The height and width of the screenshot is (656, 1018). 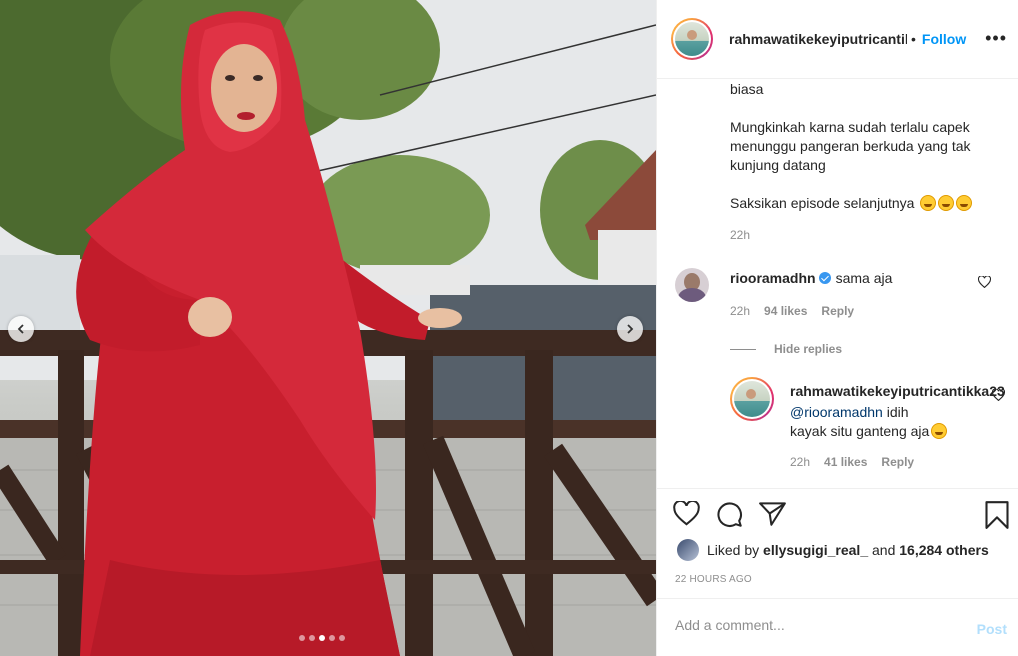 I want to click on share-icon, so click(x=772, y=514).